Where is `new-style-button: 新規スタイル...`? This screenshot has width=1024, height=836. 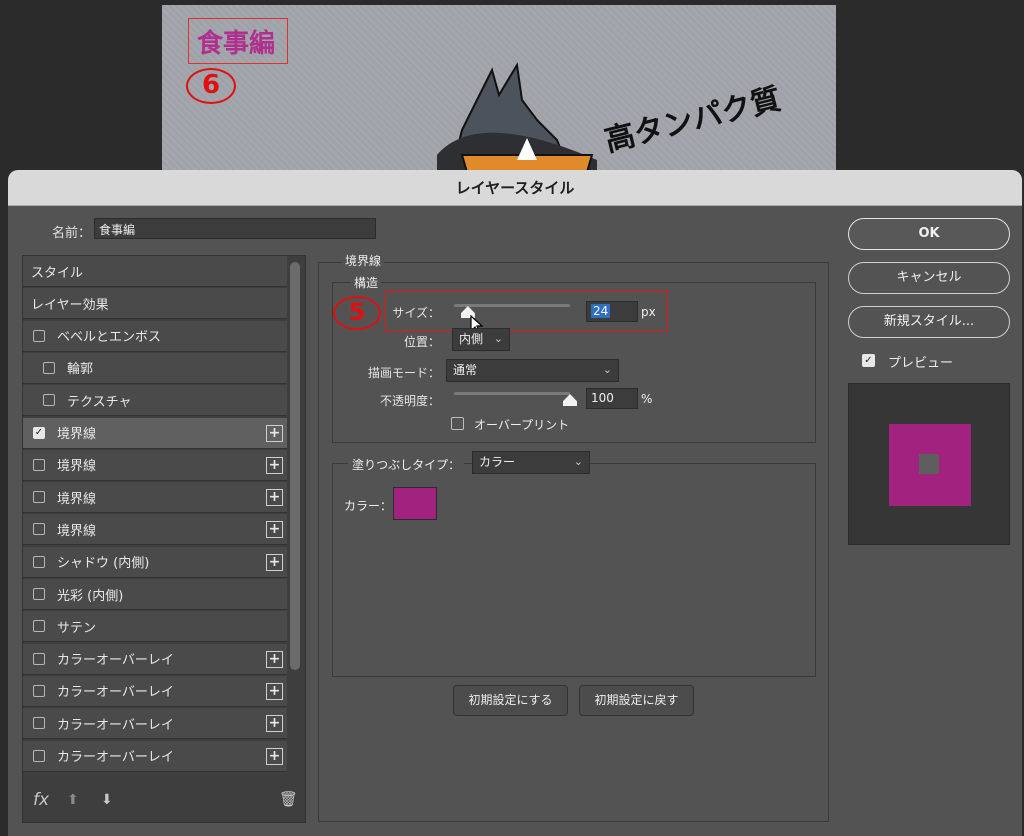 new-style-button: 新規スタイル... is located at coordinates (929, 322).